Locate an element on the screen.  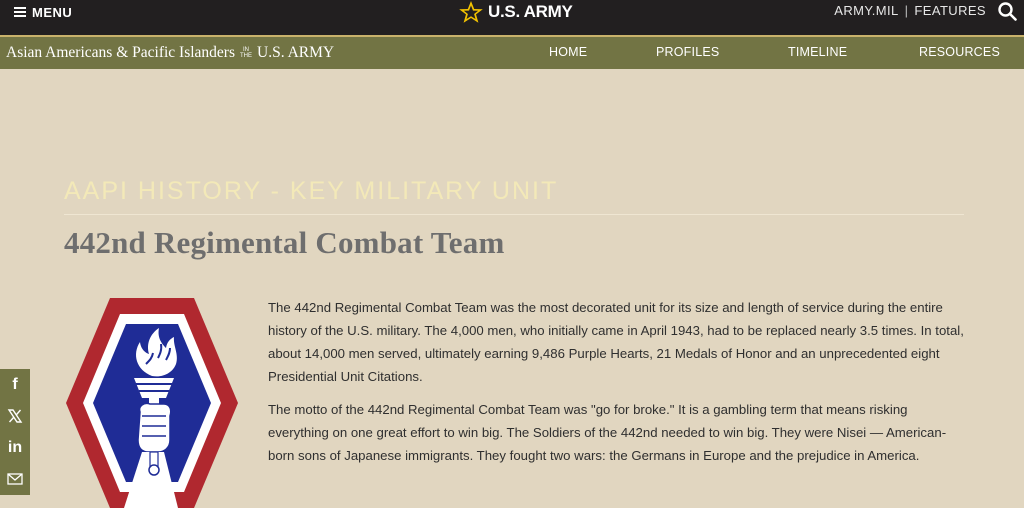
share-facebook-button: f is located at coordinates (15, 385).